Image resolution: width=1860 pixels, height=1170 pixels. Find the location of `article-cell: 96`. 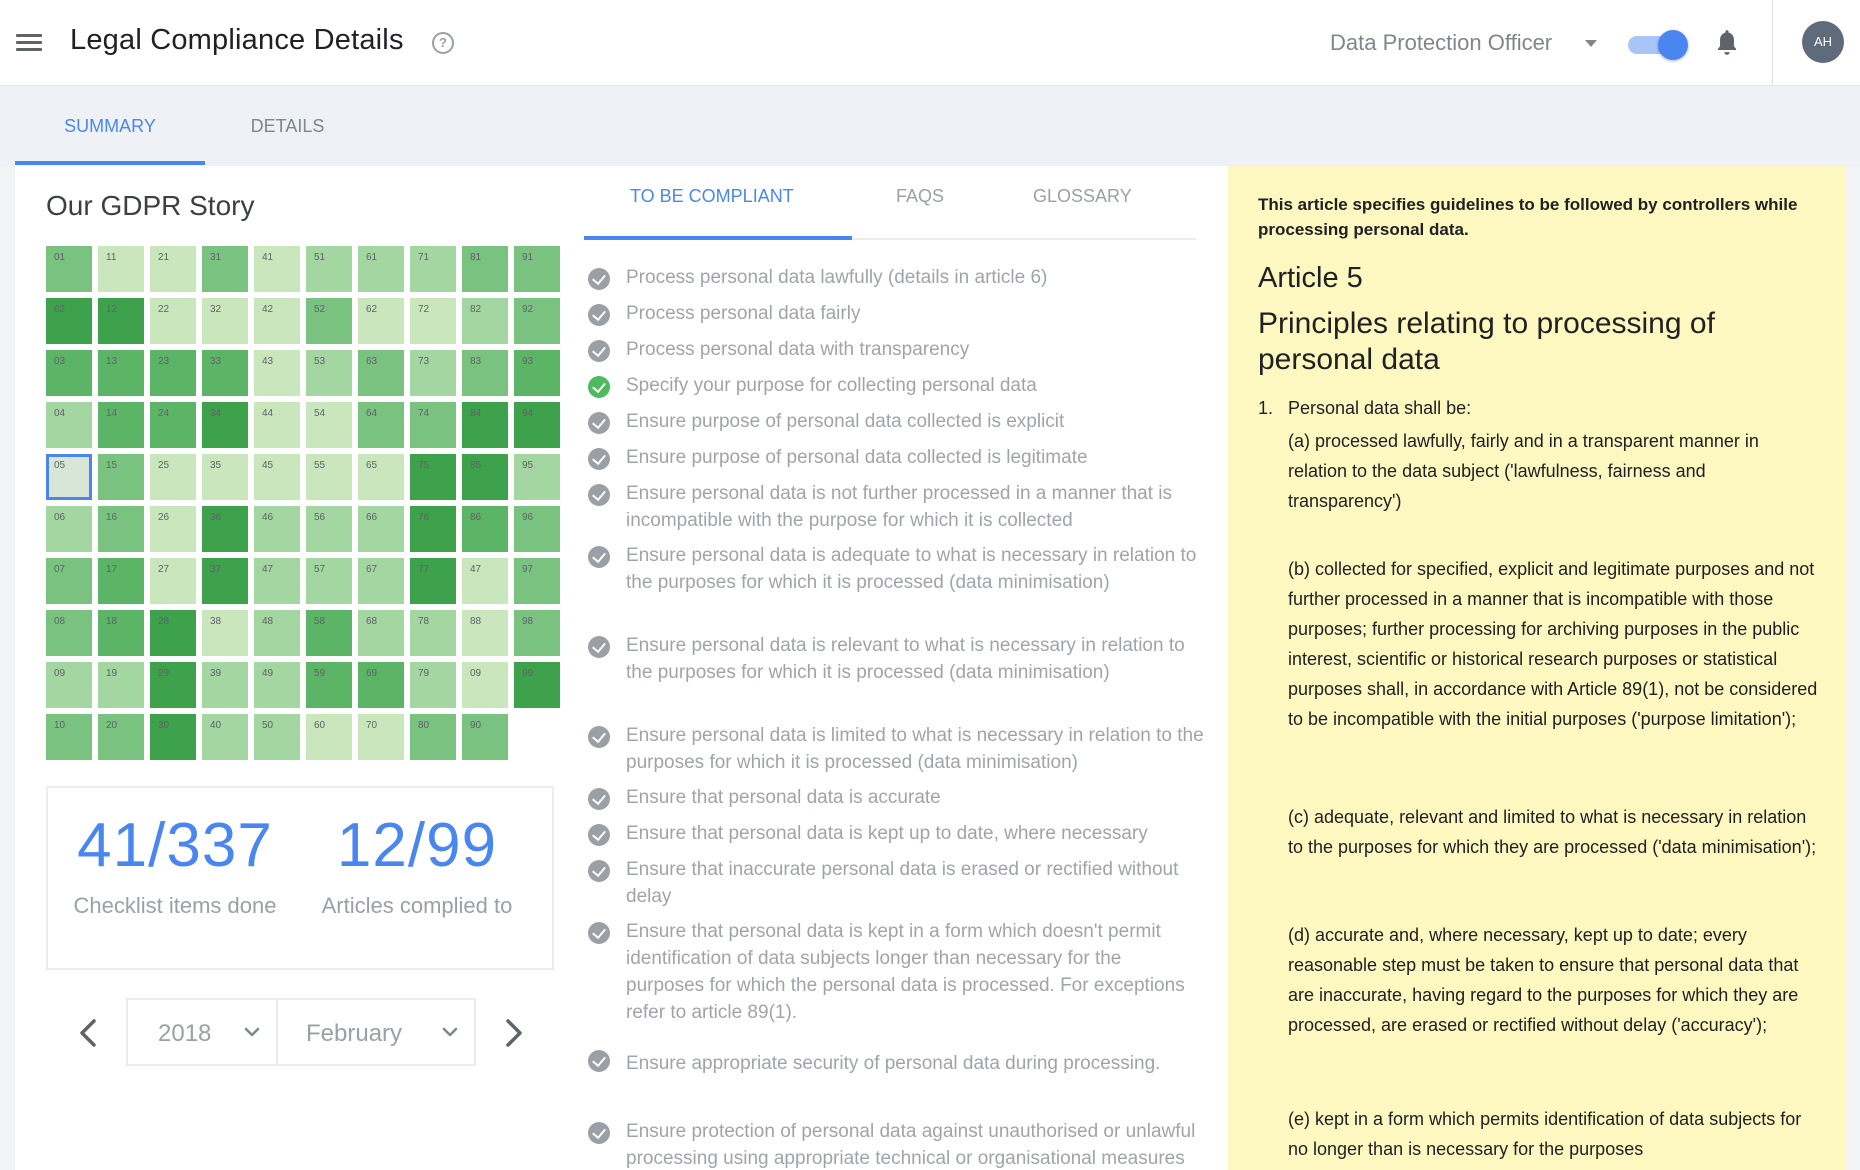

article-cell: 96 is located at coordinates (537, 529).